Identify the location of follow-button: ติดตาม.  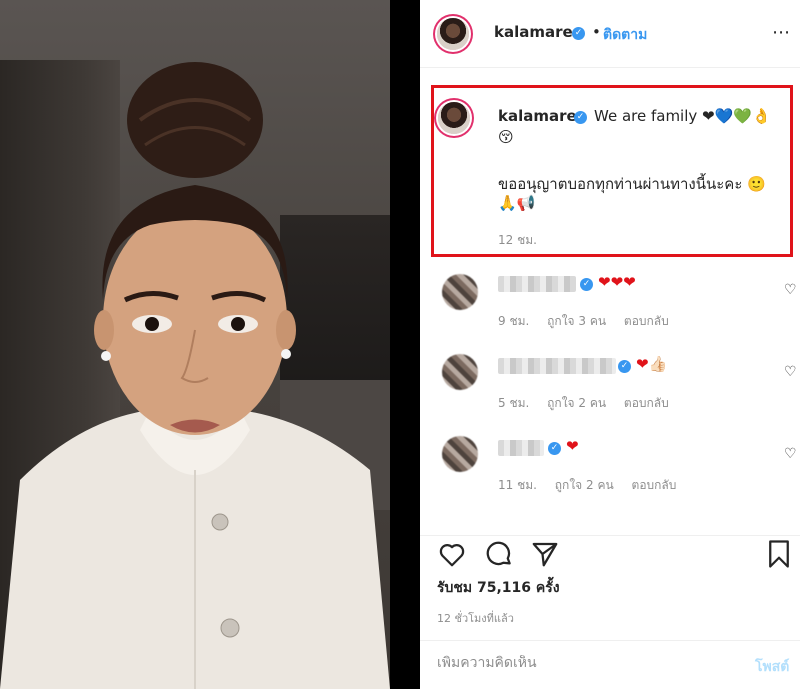
(625, 35).